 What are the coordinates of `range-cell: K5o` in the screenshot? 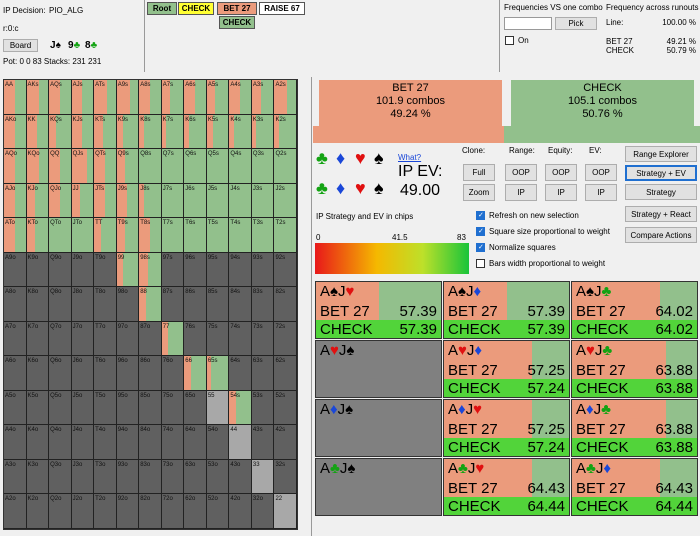 It's located at (38, 408).